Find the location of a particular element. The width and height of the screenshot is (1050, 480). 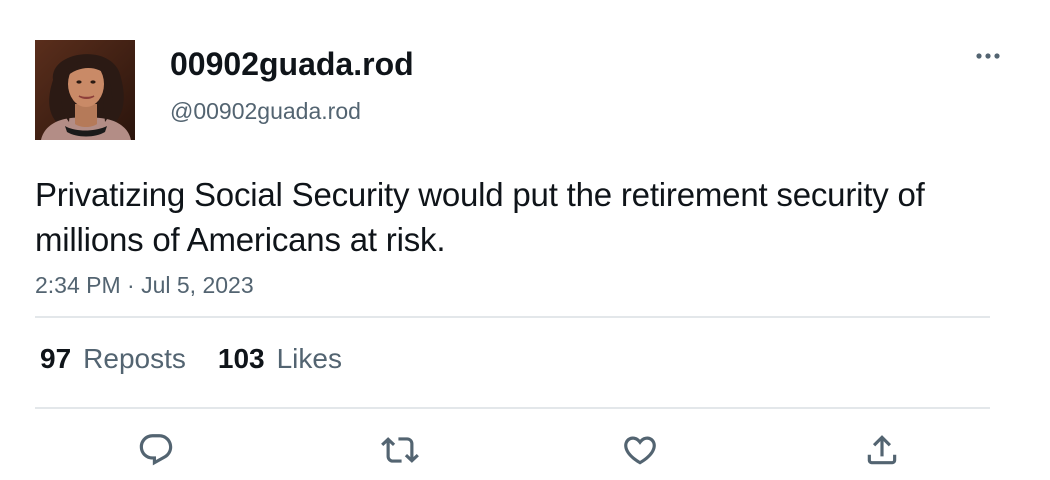

like-button is located at coordinates (640, 450).